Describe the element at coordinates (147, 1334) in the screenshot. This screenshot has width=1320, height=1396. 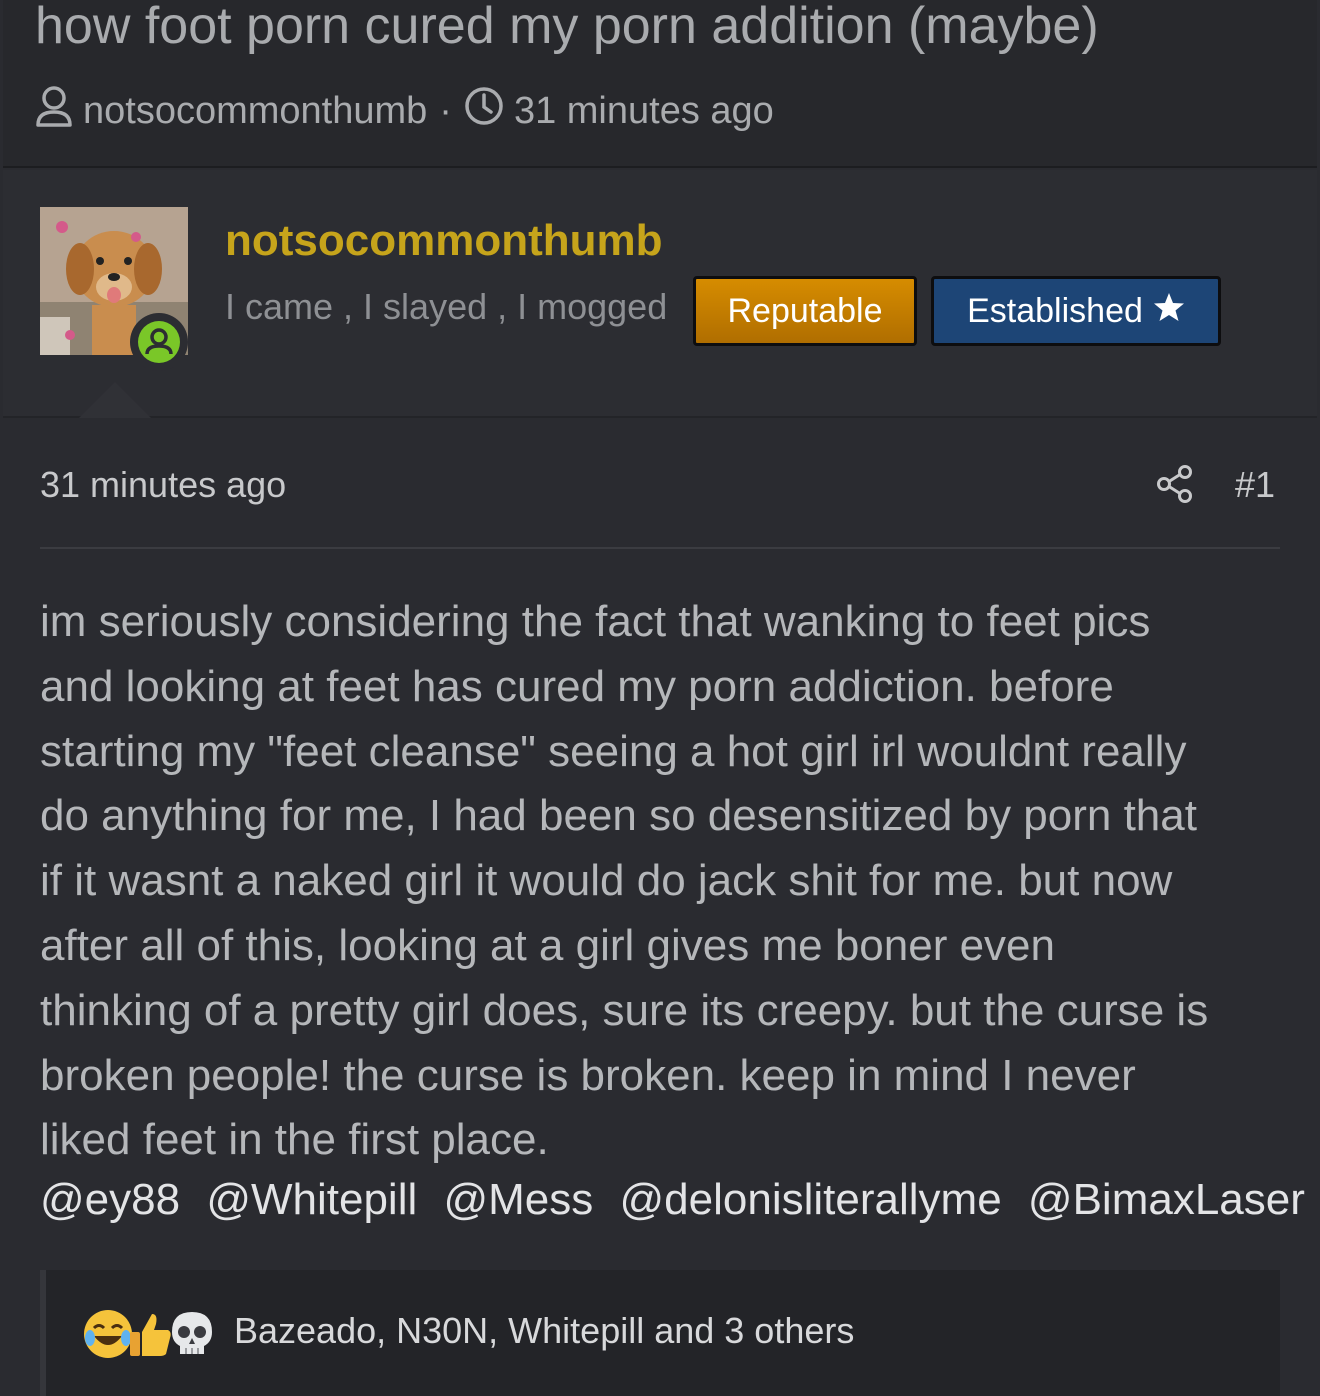
I see `reaction-icons` at that location.